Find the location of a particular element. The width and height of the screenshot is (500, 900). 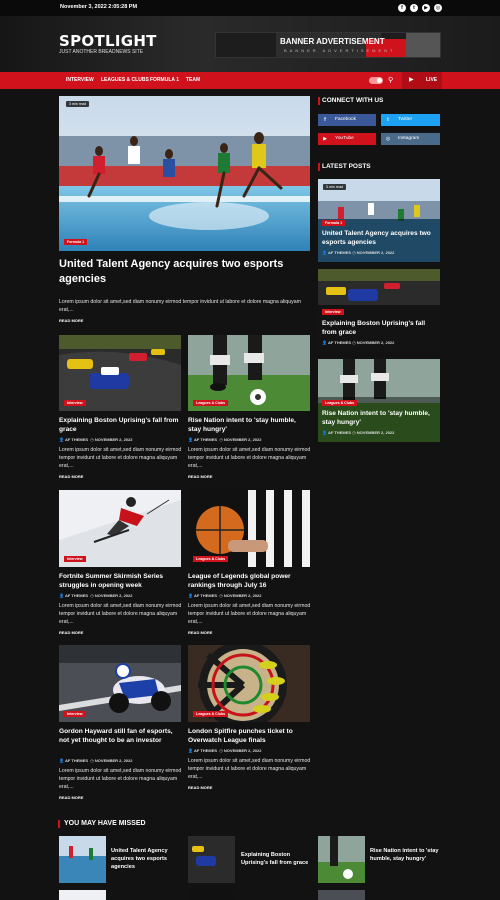

nav-item-interview: INTERVIEW is located at coordinates (80, 80).